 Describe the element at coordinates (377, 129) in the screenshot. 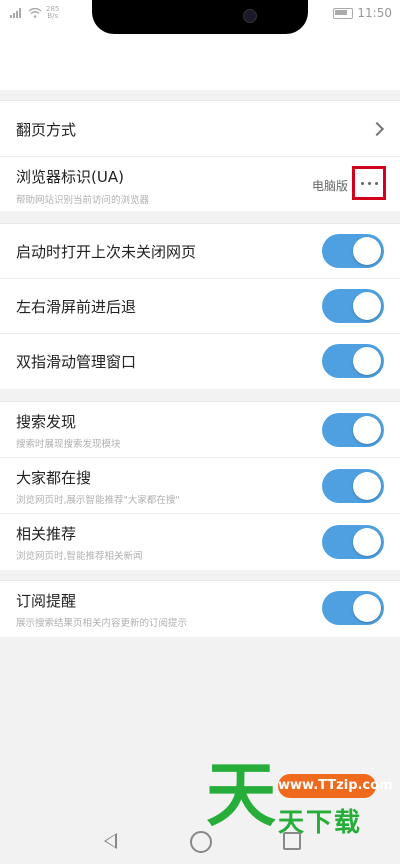

I see `chevron-right-icon` at that location.